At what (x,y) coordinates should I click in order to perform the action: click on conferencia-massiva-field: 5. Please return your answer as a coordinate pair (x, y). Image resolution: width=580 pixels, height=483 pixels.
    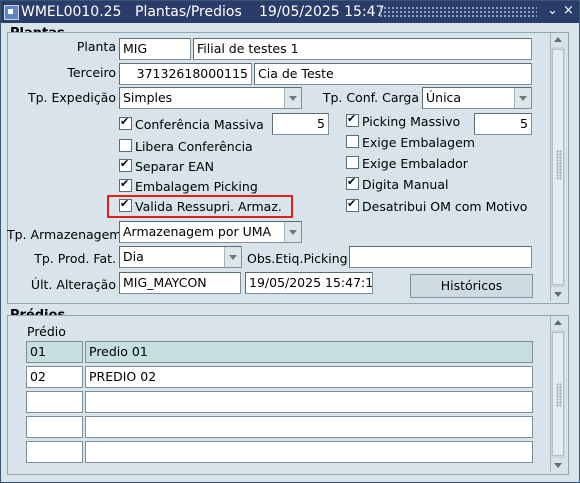
    Looking at the image, I should click on (300, 124).